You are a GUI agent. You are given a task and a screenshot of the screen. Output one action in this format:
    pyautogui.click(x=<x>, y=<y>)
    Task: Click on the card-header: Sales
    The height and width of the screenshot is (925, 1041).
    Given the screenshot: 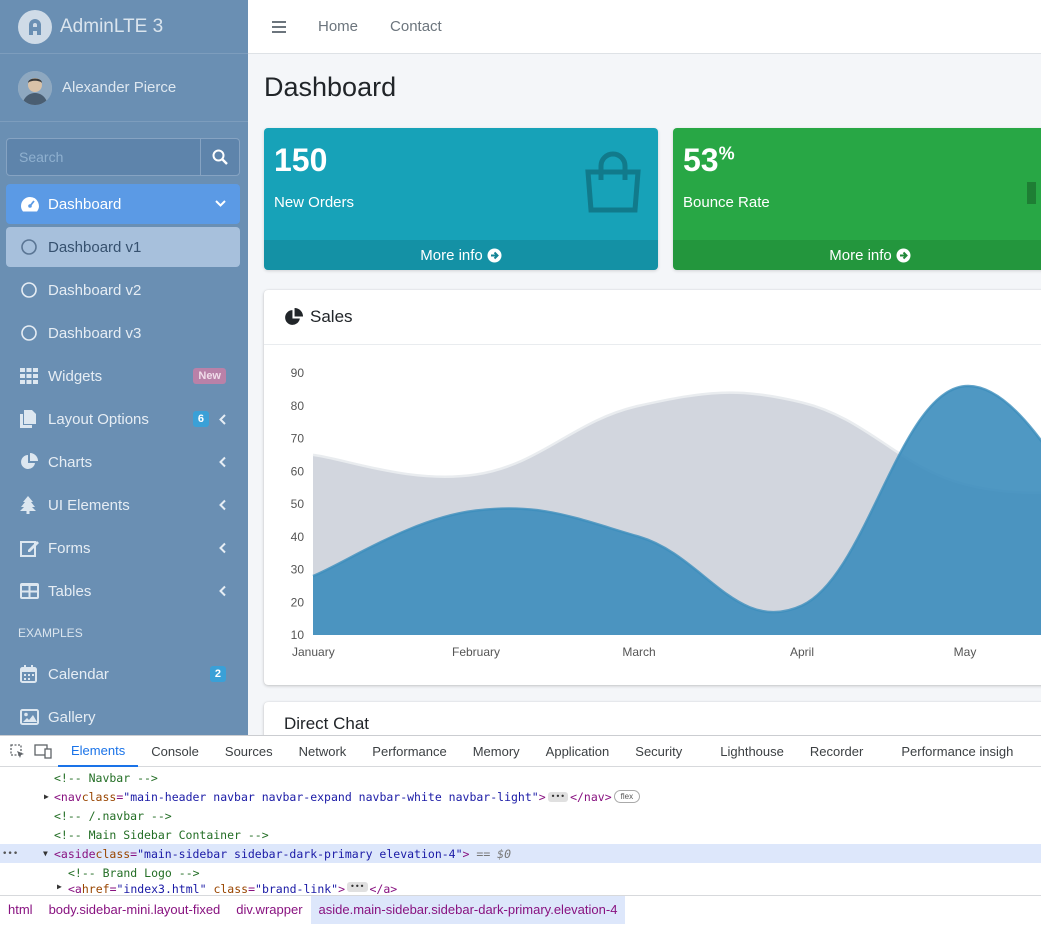 What is the action you would take?
    pyautogui.click(x=652, y=317)
    